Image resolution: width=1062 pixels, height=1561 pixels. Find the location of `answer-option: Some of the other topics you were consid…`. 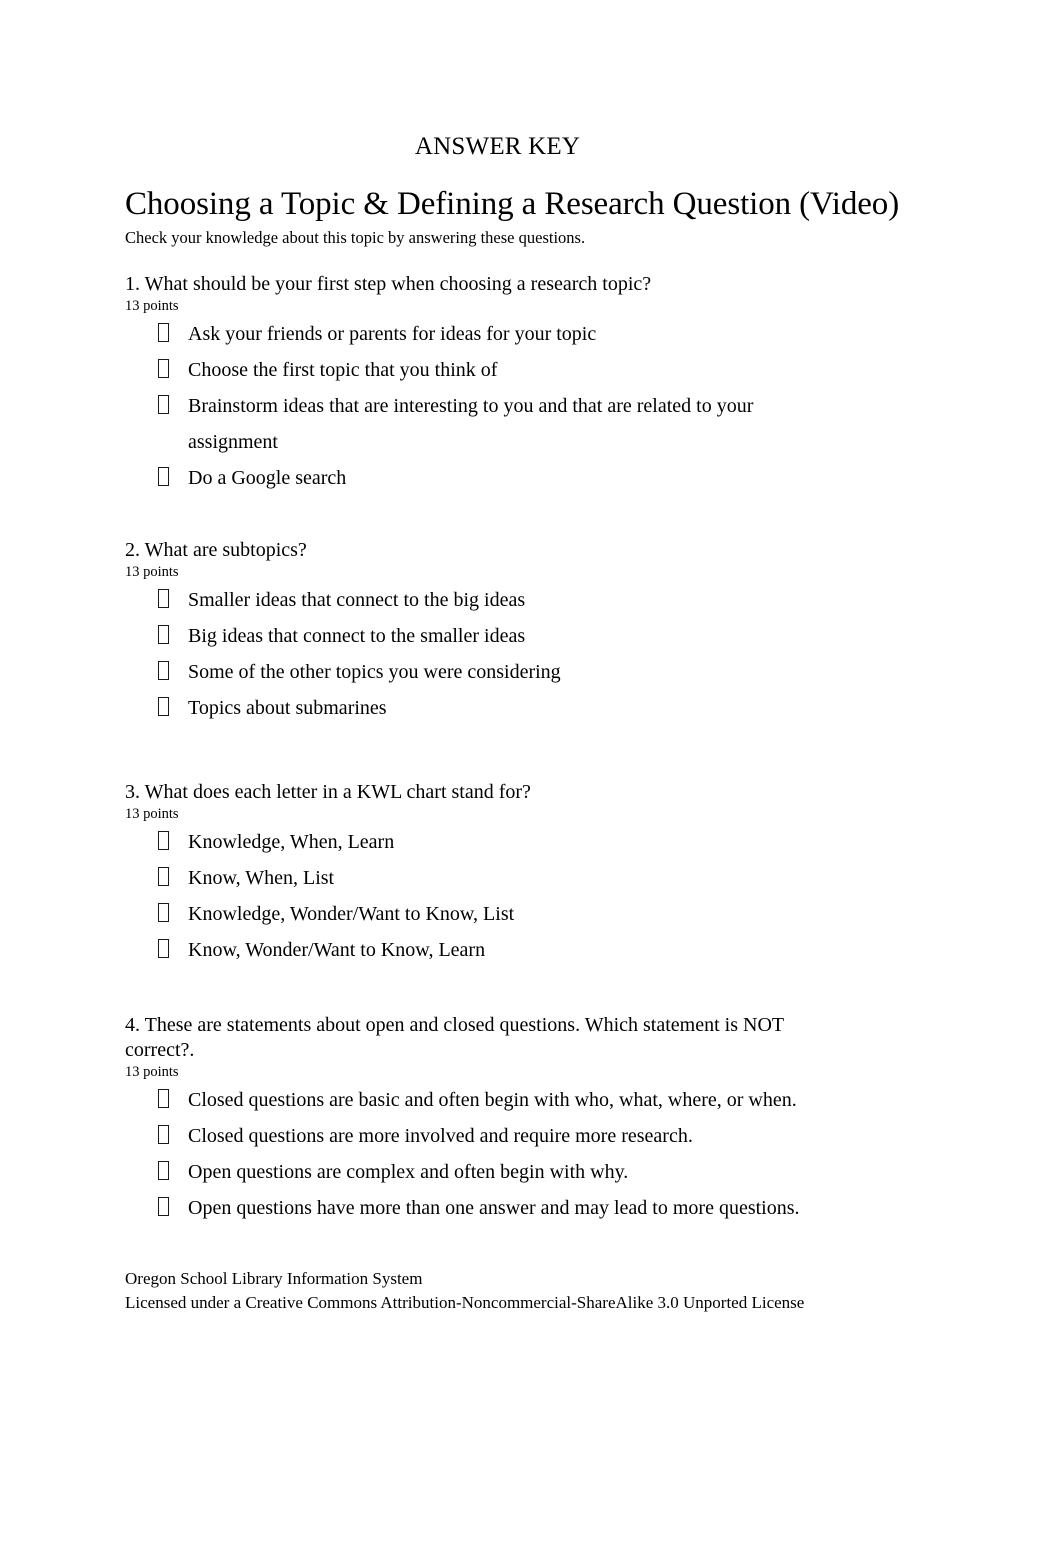

answer-option: Some of the other topics you were consid… is located at coordinates (475, 672).